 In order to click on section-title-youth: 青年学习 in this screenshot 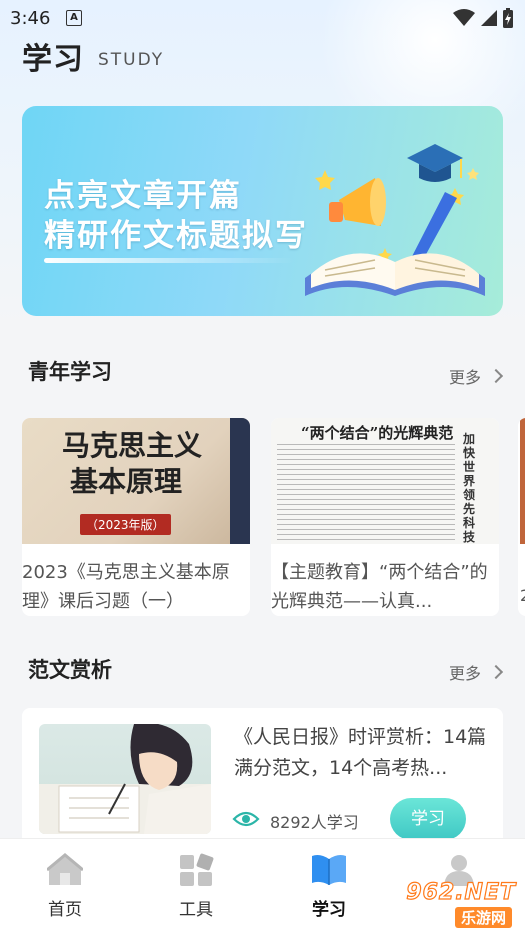, I will do `click(70, 372)`.